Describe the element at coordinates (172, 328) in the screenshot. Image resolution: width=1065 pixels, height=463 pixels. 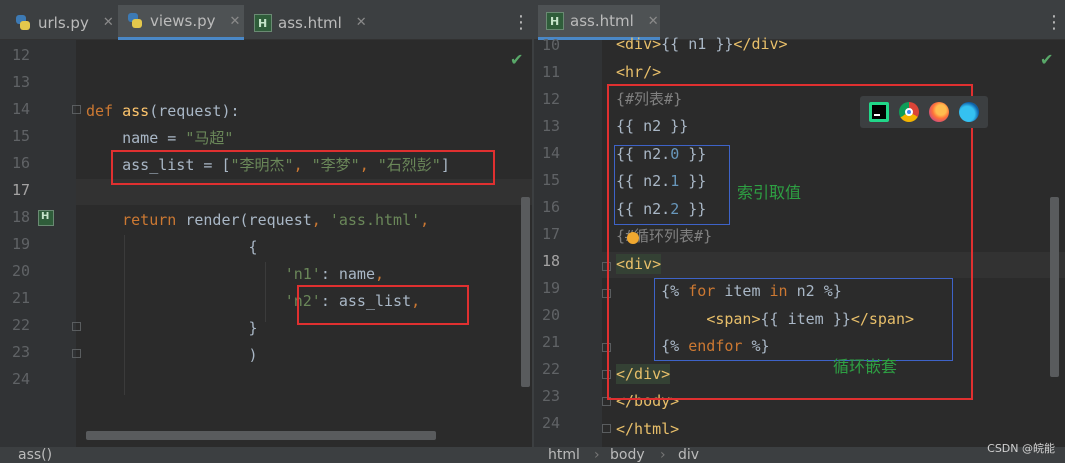
I see `code-line-22: }` at that location.